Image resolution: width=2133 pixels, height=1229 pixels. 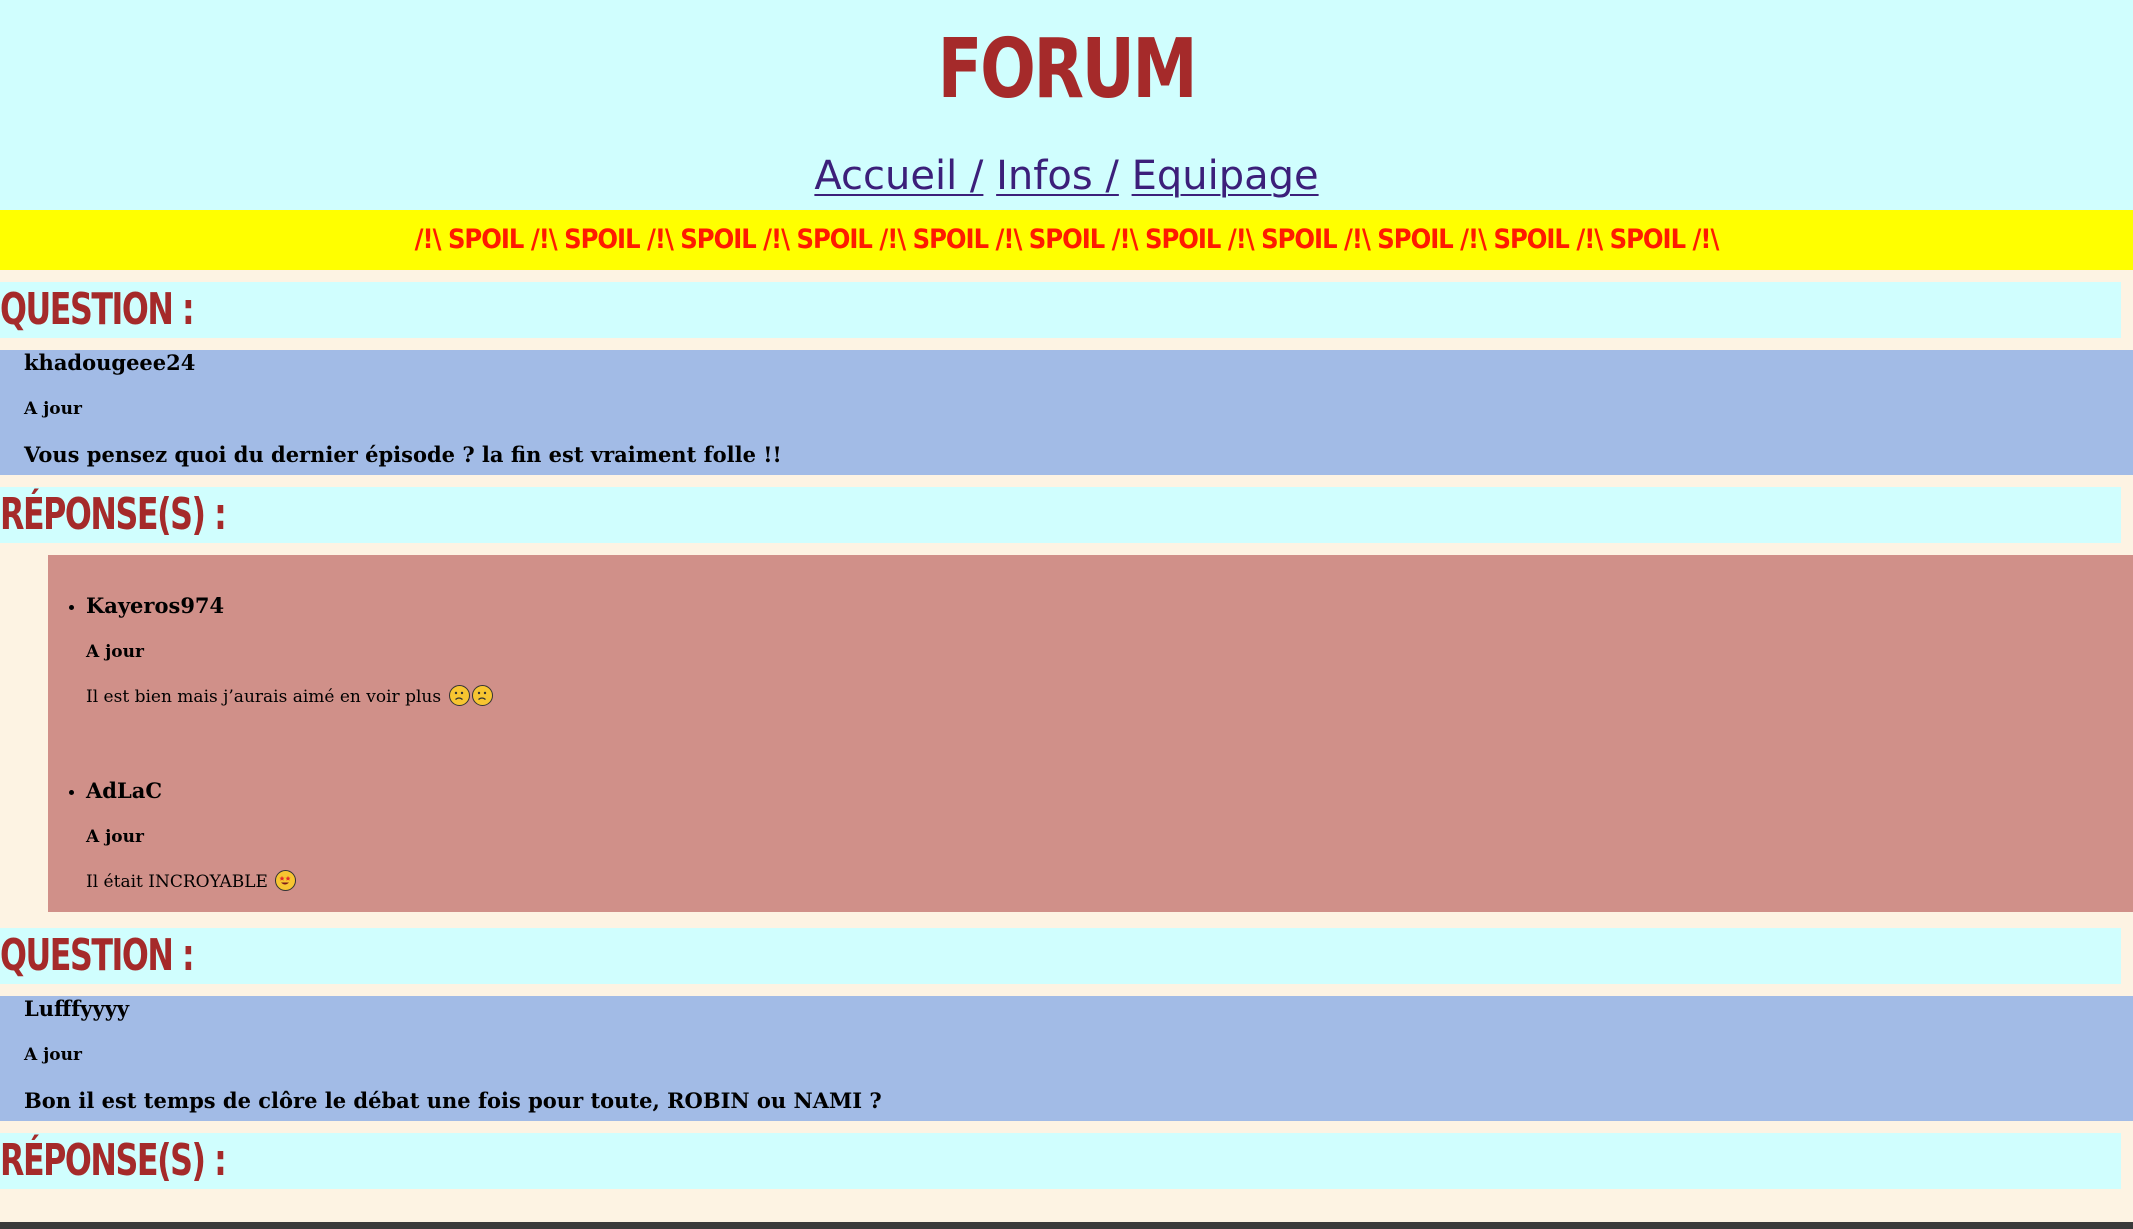 What do you see at coordinates (286, 880) in the screenshot?
I see `star-struck-face-icon` at bounding box center [286, 880].